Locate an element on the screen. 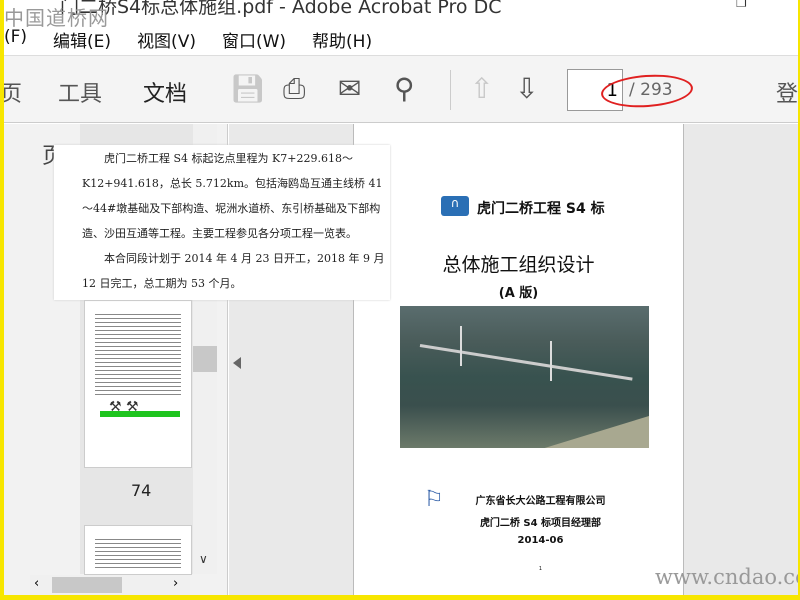 The width and height of the screenshot is (800, 600). signin-button: 登 is located at coordinates (787, 92).